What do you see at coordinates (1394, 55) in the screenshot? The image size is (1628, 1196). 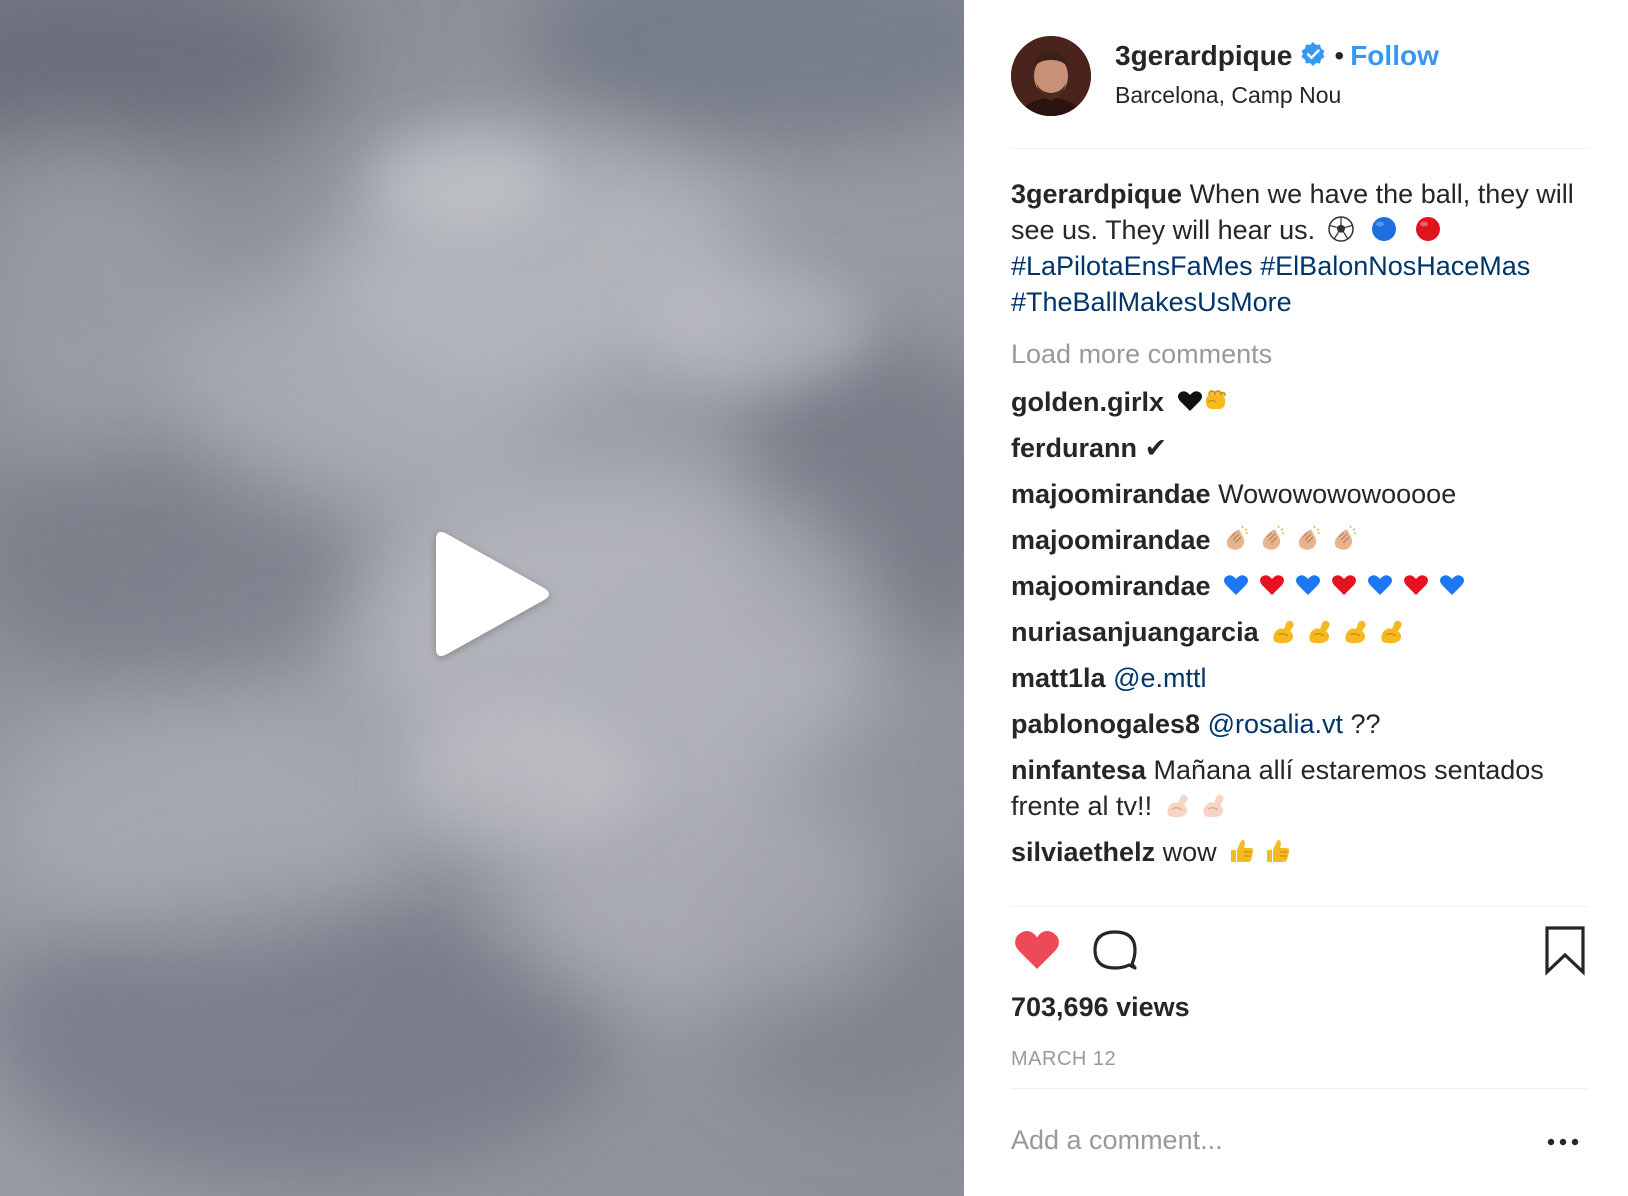 I see `follow-button: Follow` at bounding box center [1394, 55].